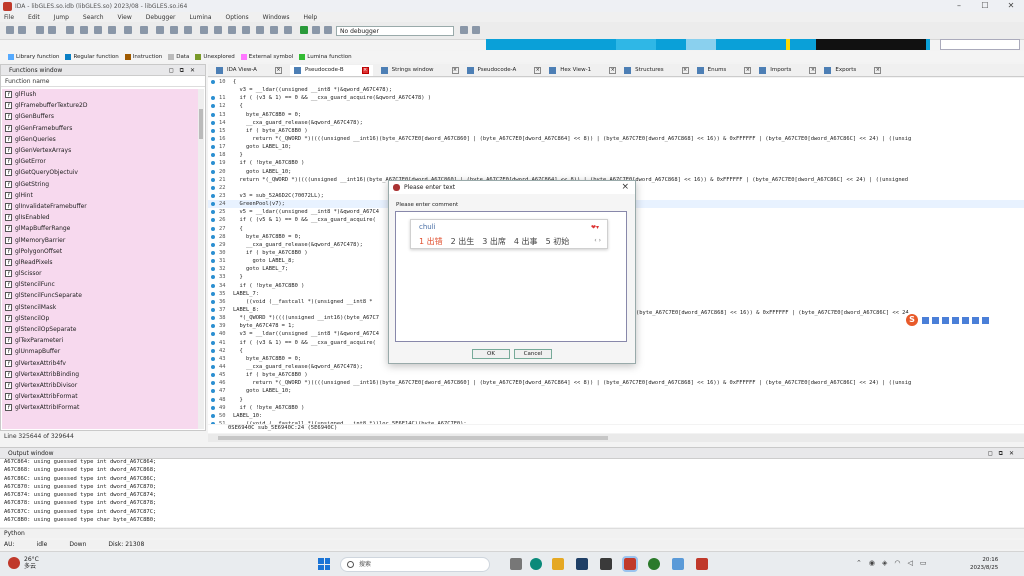 The height and width of the screenshot is (576, 1024). What do you see at coordinates (583, 70) in the screenshot?
I see `tab-hex-view-1: Hex View-1 ×` at bounding box center [583, 70].